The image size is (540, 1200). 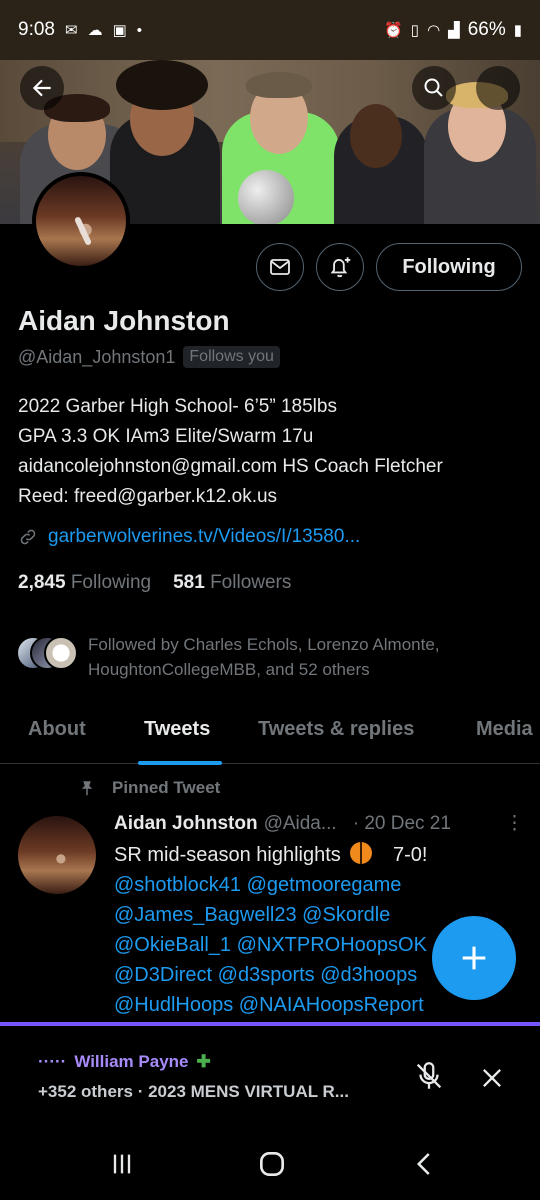 I want to click on tab-tweets-replies: Tweets & replies, so click(x=336, y=723).